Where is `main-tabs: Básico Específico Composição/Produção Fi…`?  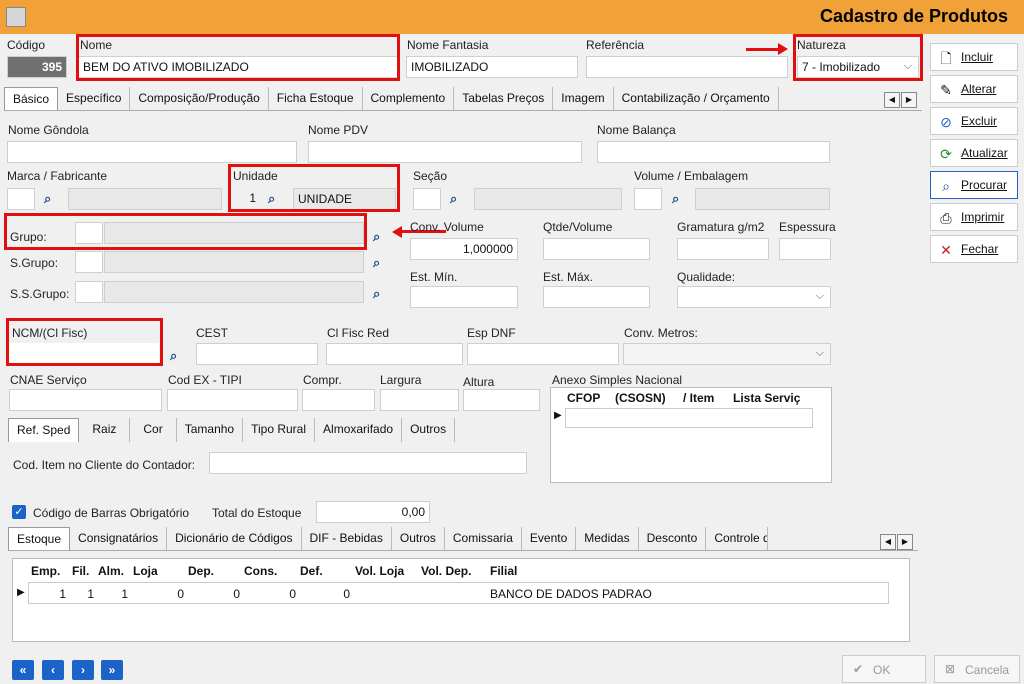
main-tabs: Básico Específico Composição/Produção Fi… is located at coordinates (463, 99).